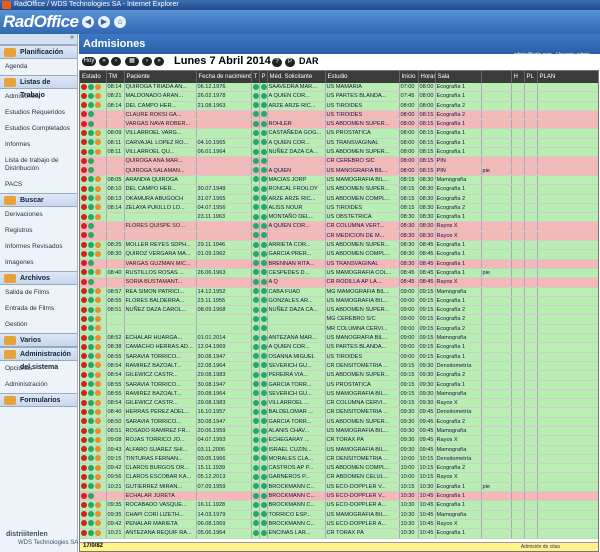 The height and width of the screenshot is (552, 600). I want to click on column-header: P, so click(263, 77).